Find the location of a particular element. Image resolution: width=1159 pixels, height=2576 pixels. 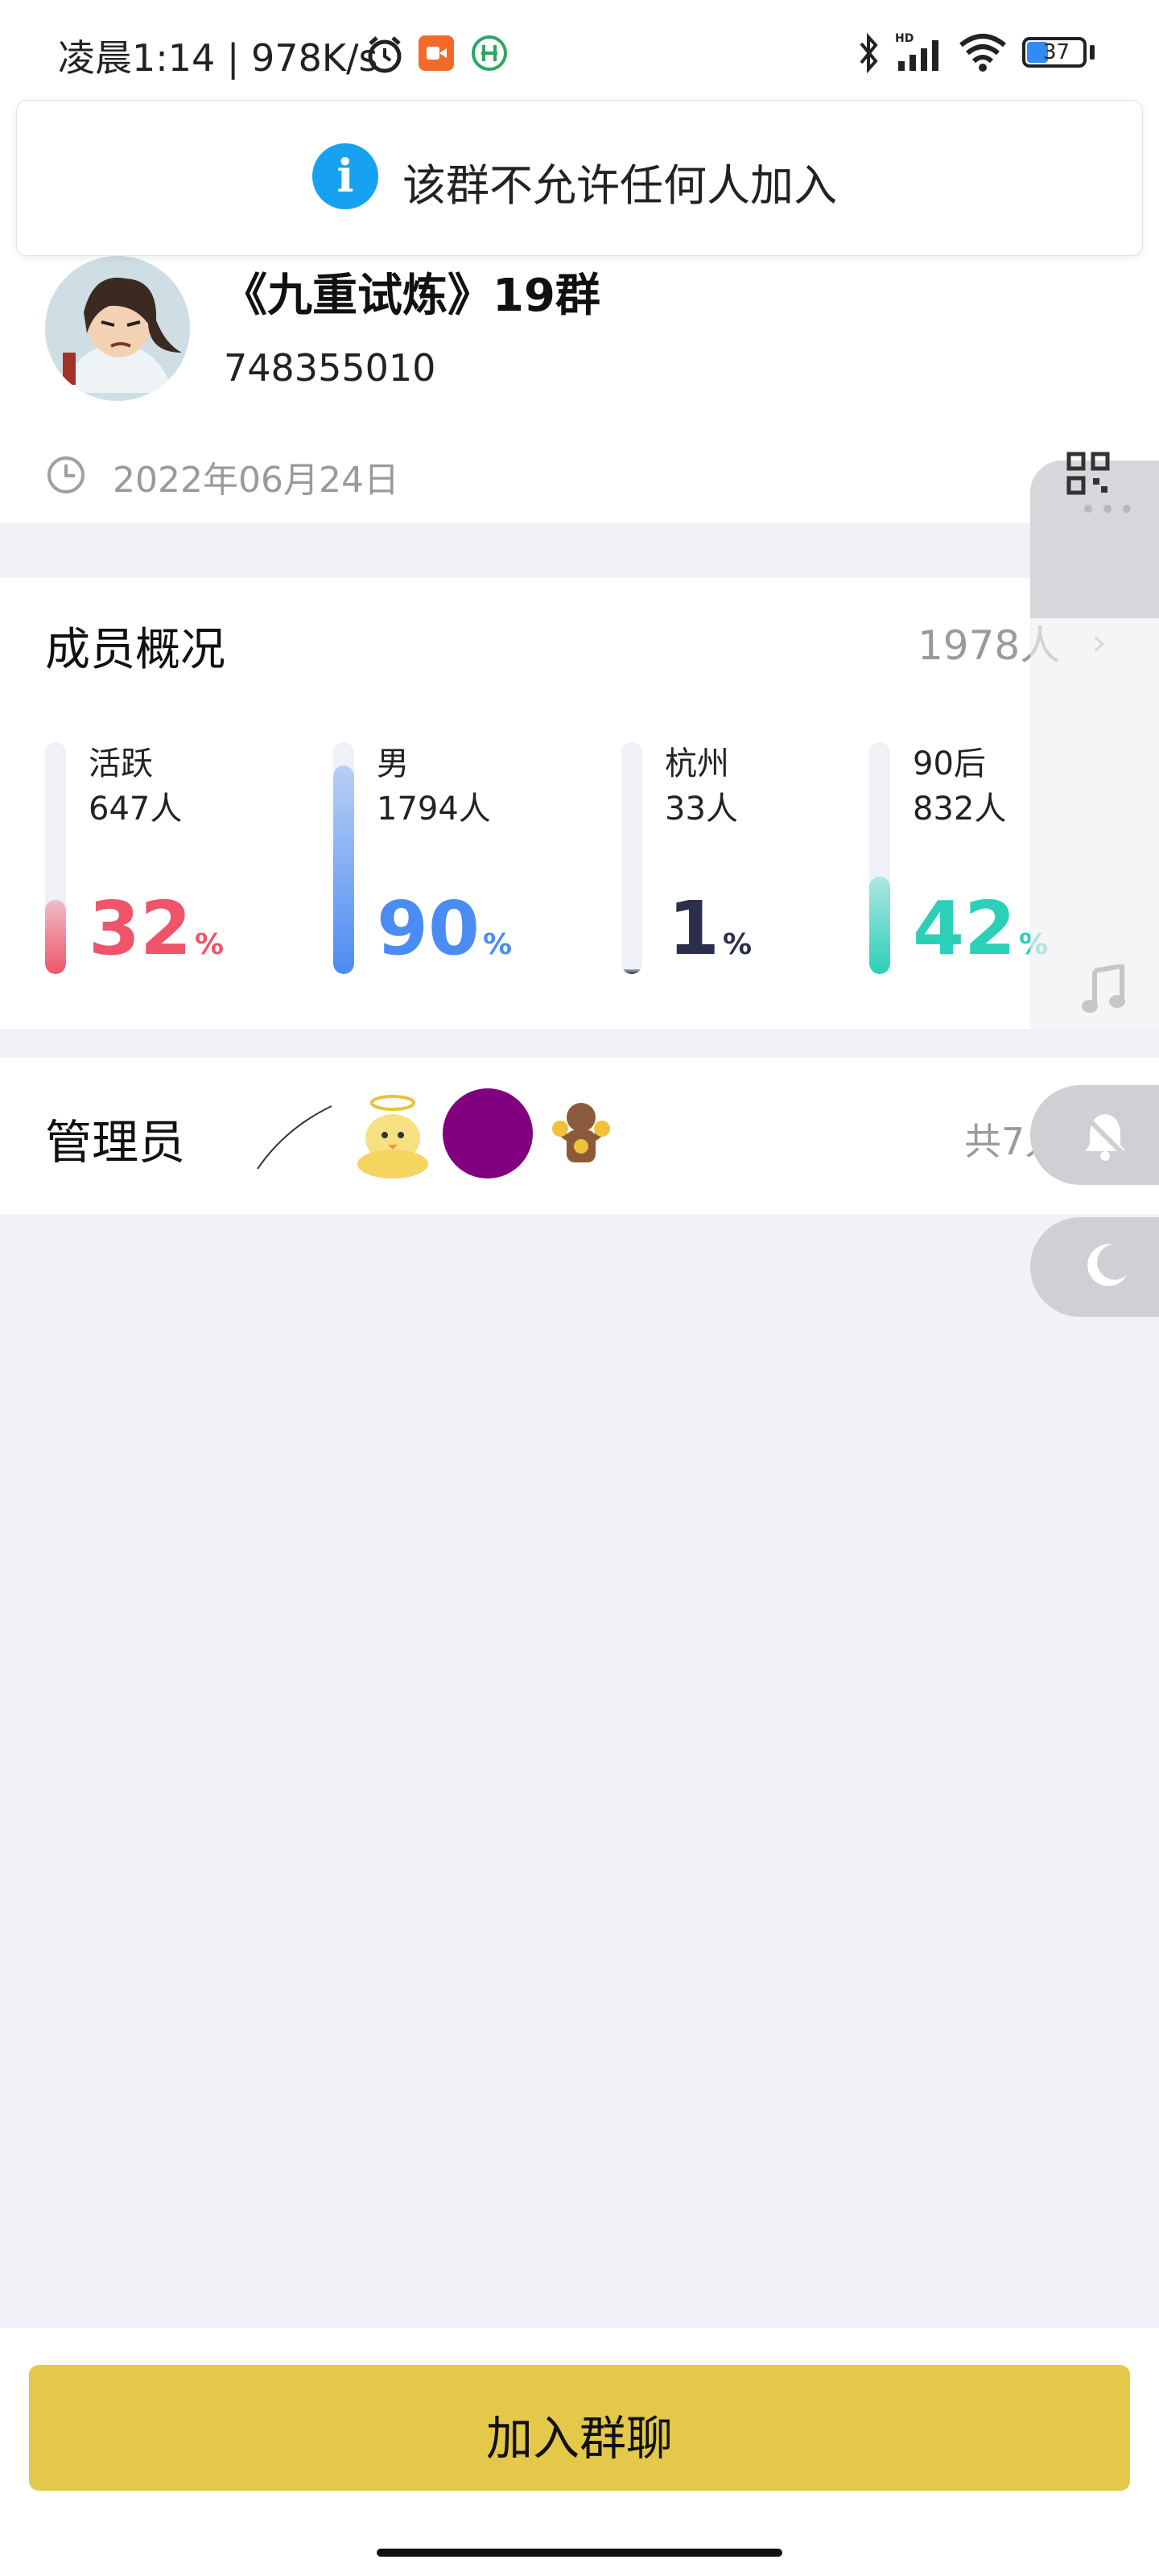

active-stat-percent: 32% is located at coordinates (157, 929).